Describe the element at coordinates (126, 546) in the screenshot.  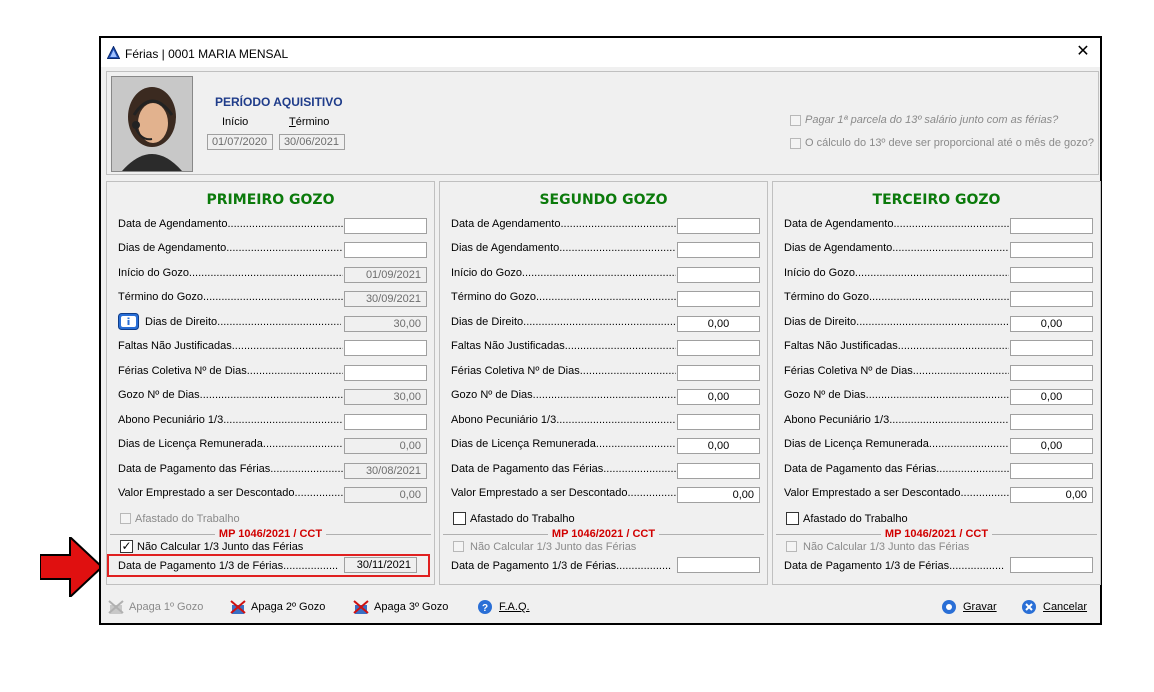
I see `g1-nao-calcular-checkbox: ✓` at that location.